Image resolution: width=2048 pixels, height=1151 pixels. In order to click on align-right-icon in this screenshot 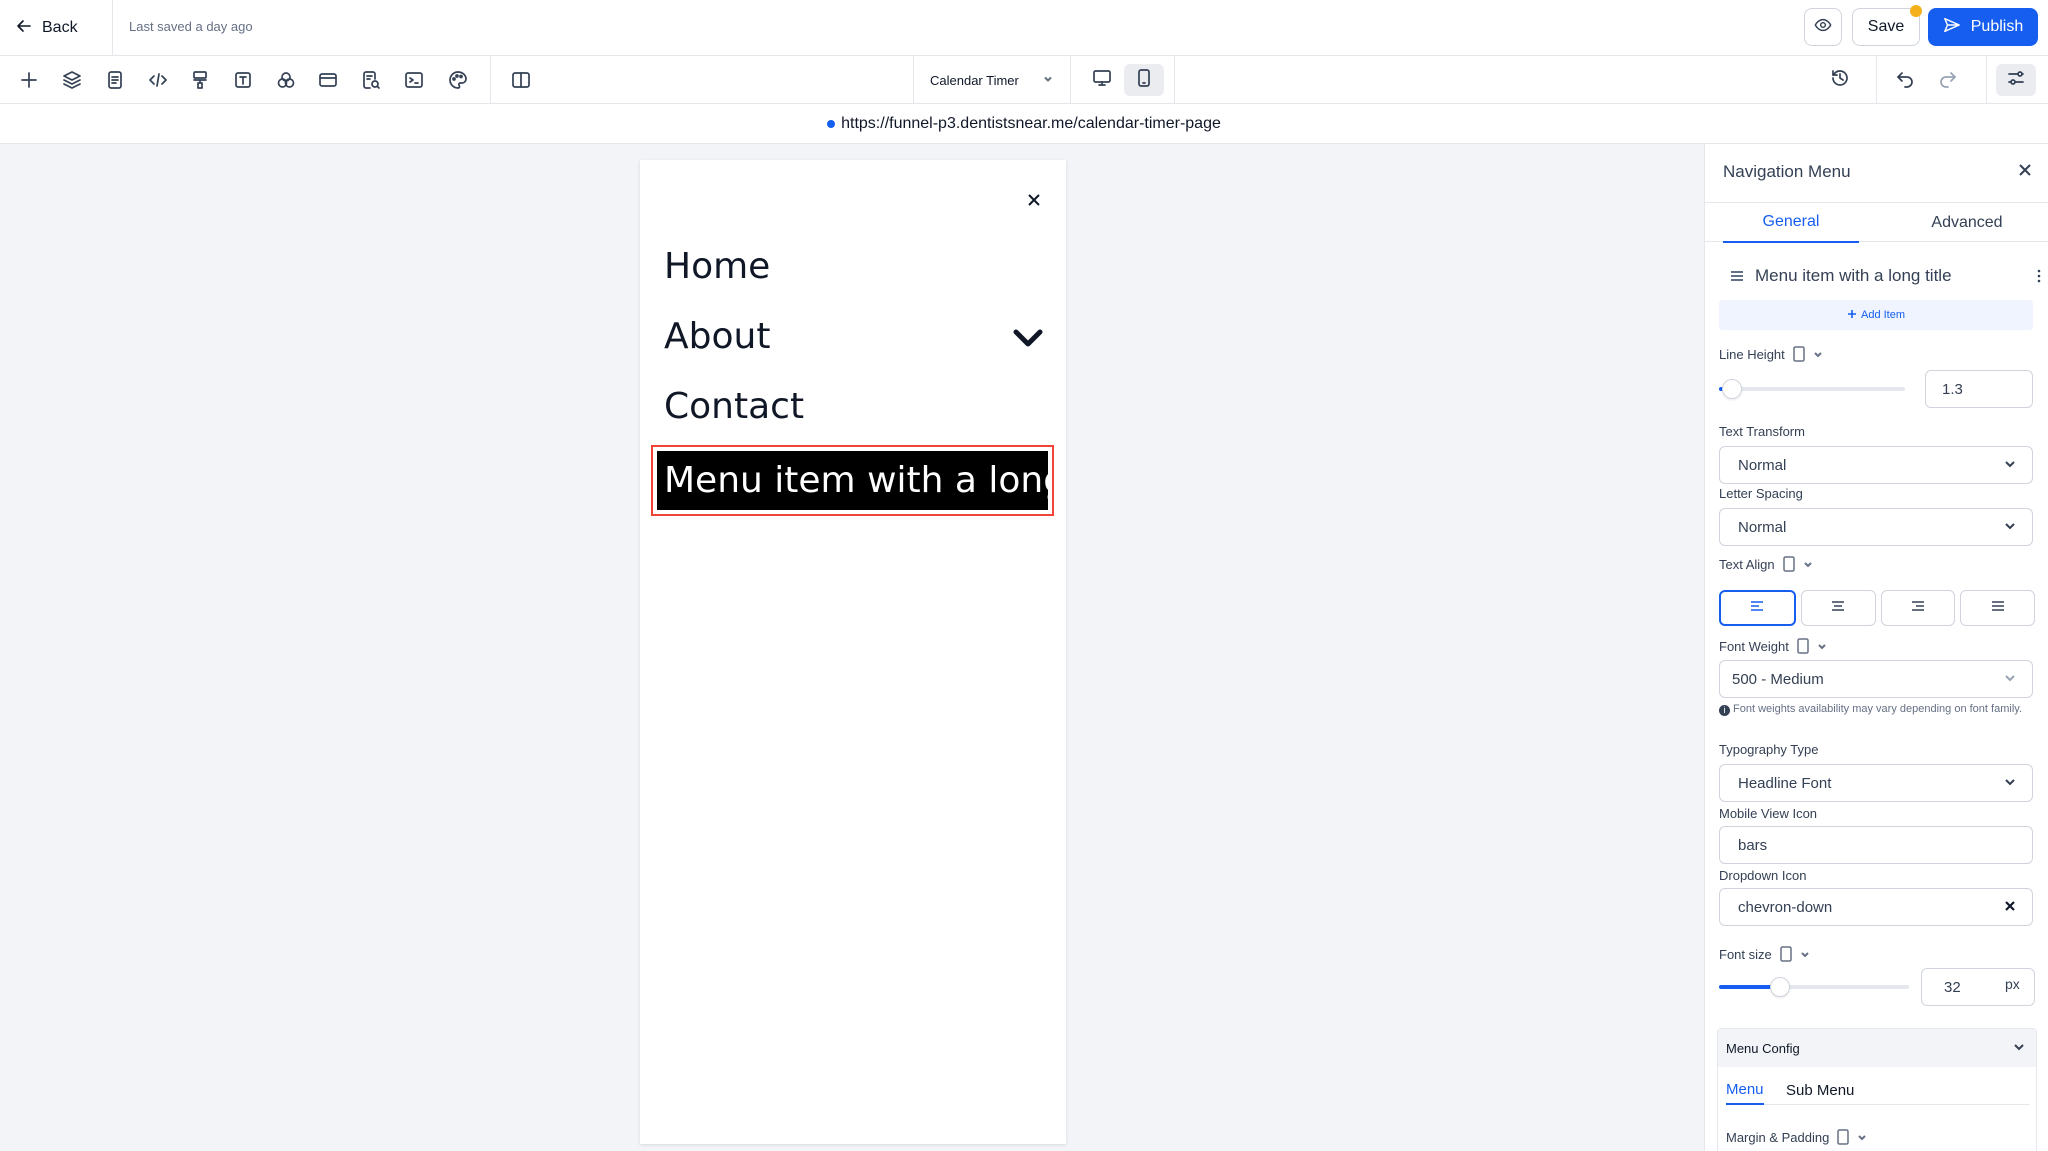, I will do `click(1918, 608)`.